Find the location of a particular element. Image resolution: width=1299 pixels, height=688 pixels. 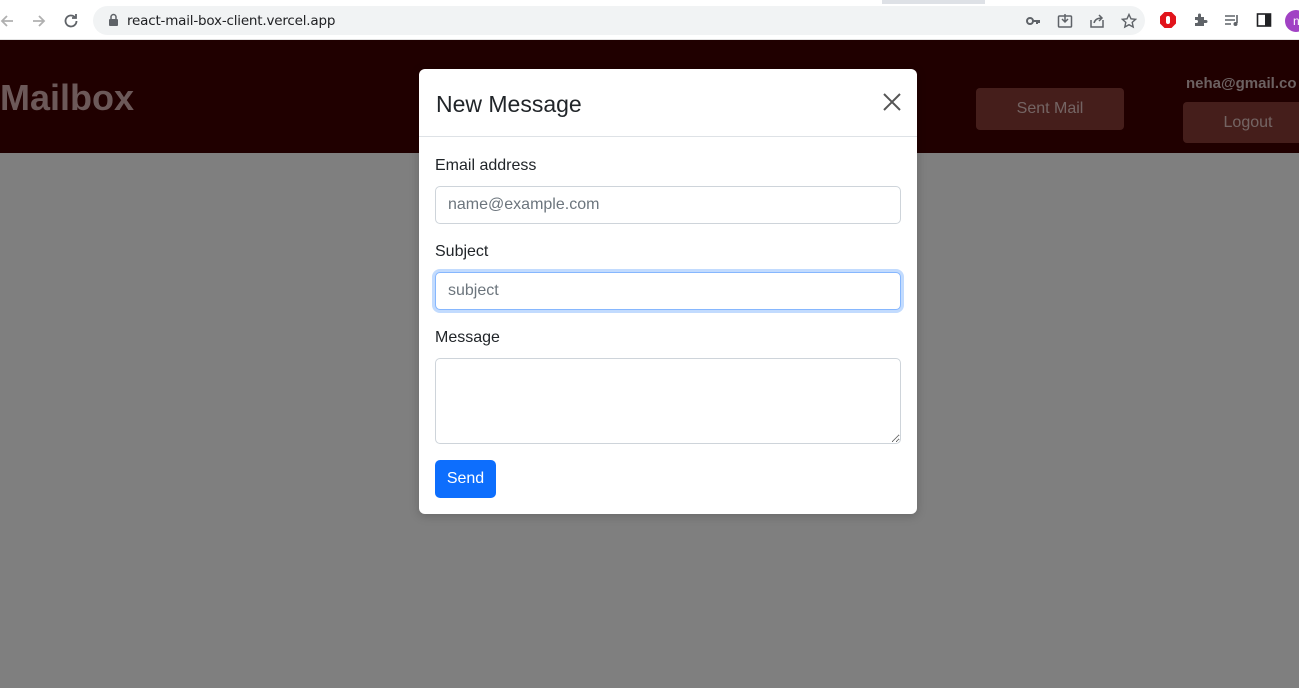

modal-header: New Message is located at coordinates (668, 103).